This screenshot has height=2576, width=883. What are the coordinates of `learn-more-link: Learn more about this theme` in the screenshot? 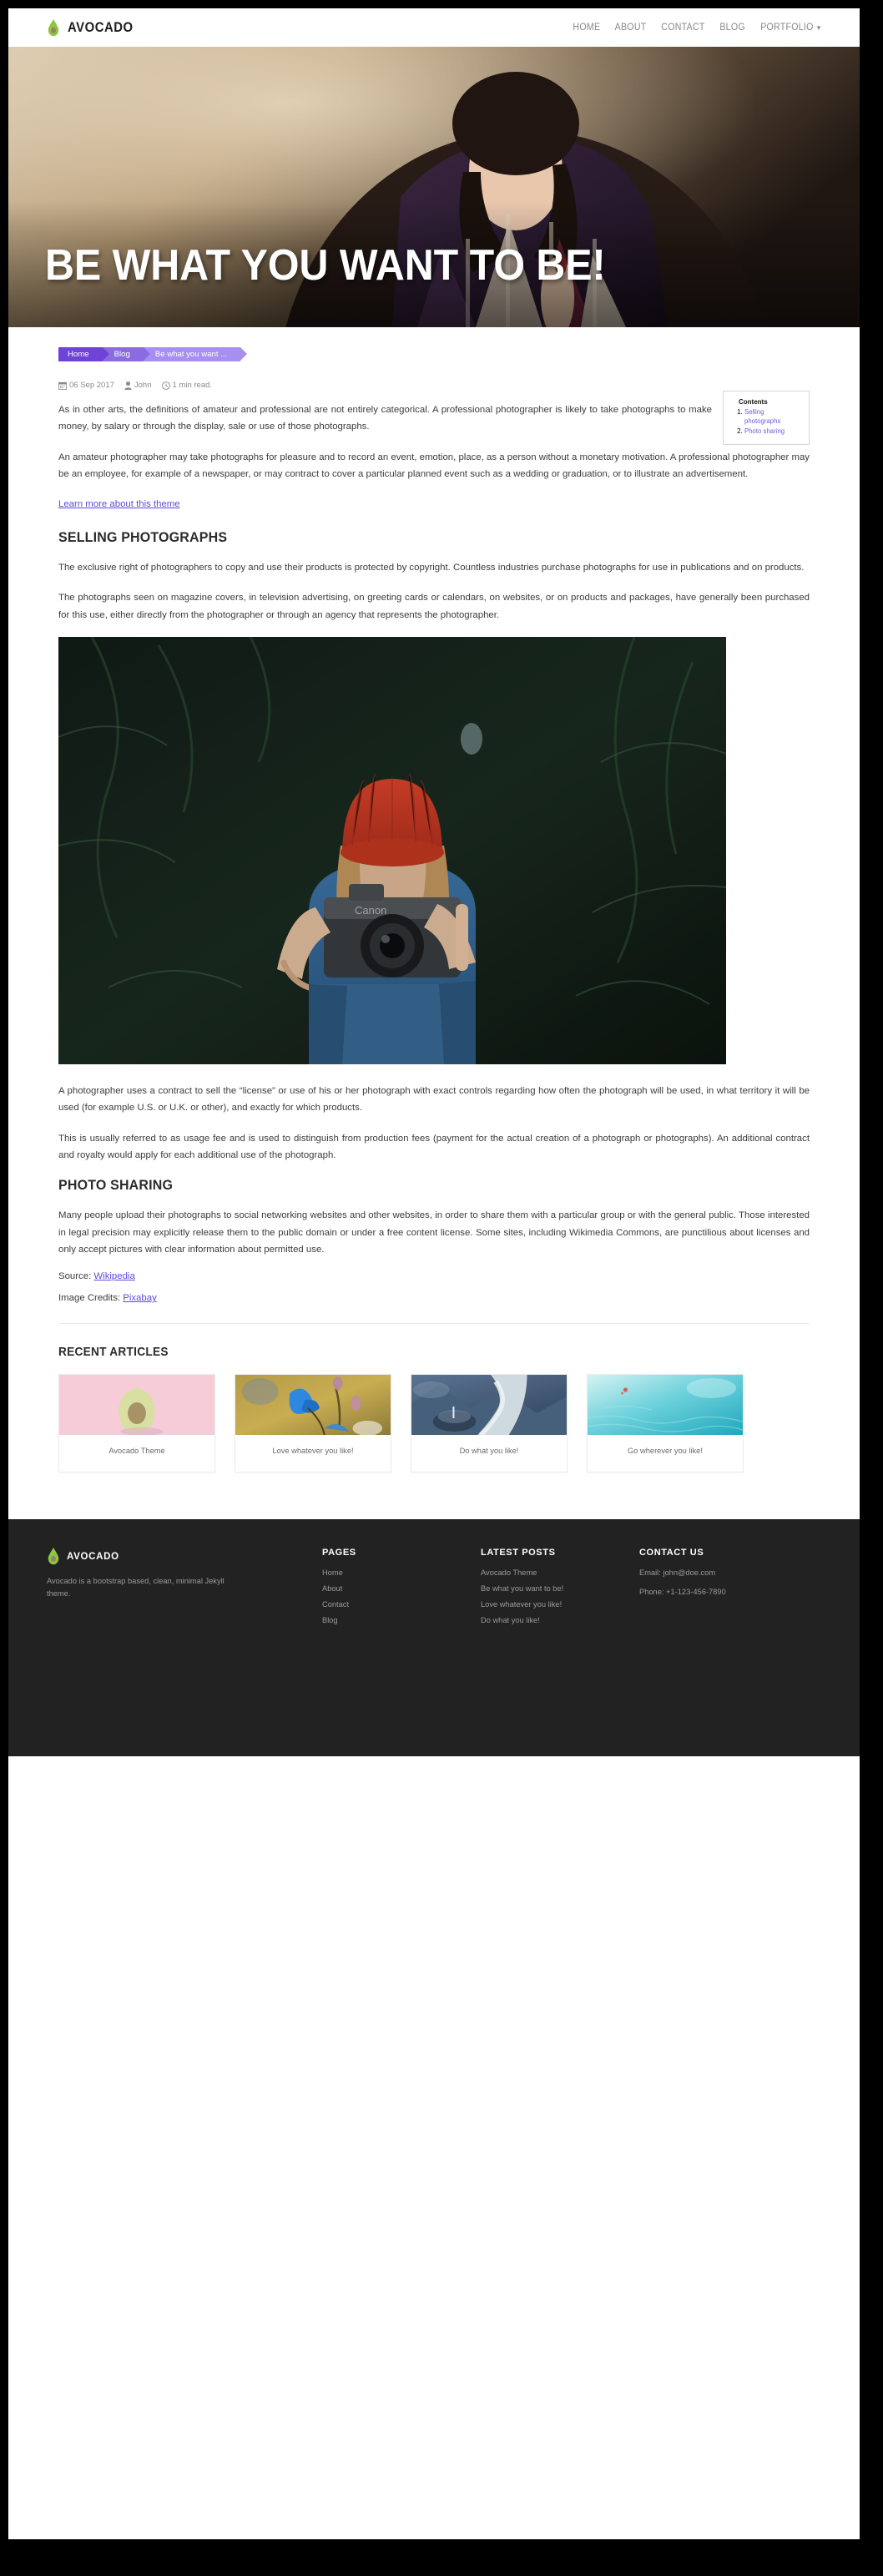 It's located at (119, 504).